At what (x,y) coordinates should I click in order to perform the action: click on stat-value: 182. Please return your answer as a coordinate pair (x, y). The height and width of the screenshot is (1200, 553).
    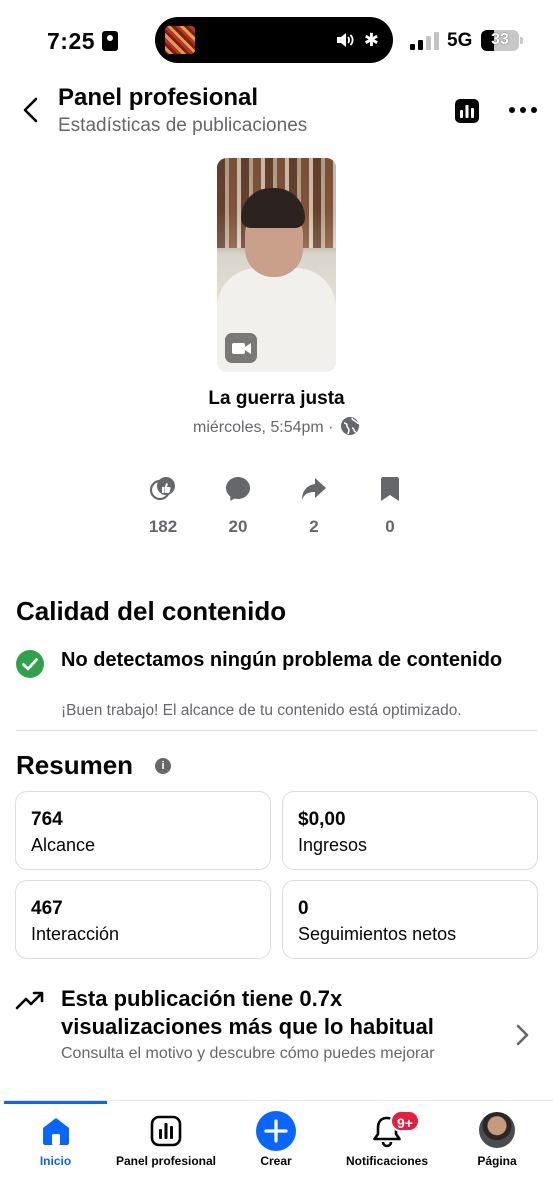
    Looking at the image, I should click on (163, 526).